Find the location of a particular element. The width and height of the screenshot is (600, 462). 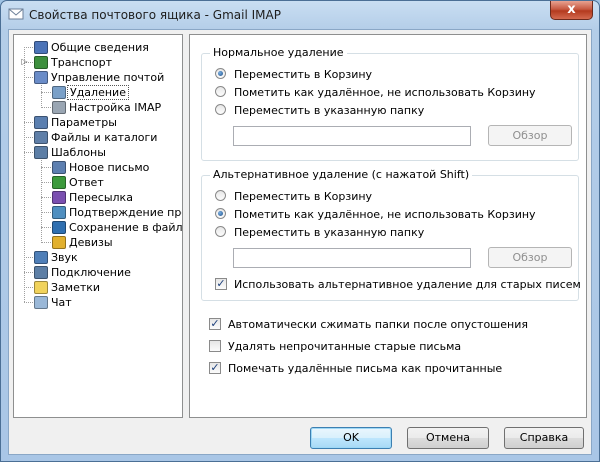

window-title: Свойства почтового ящика - Gmail IMAP is located at coordinates (155, 15).